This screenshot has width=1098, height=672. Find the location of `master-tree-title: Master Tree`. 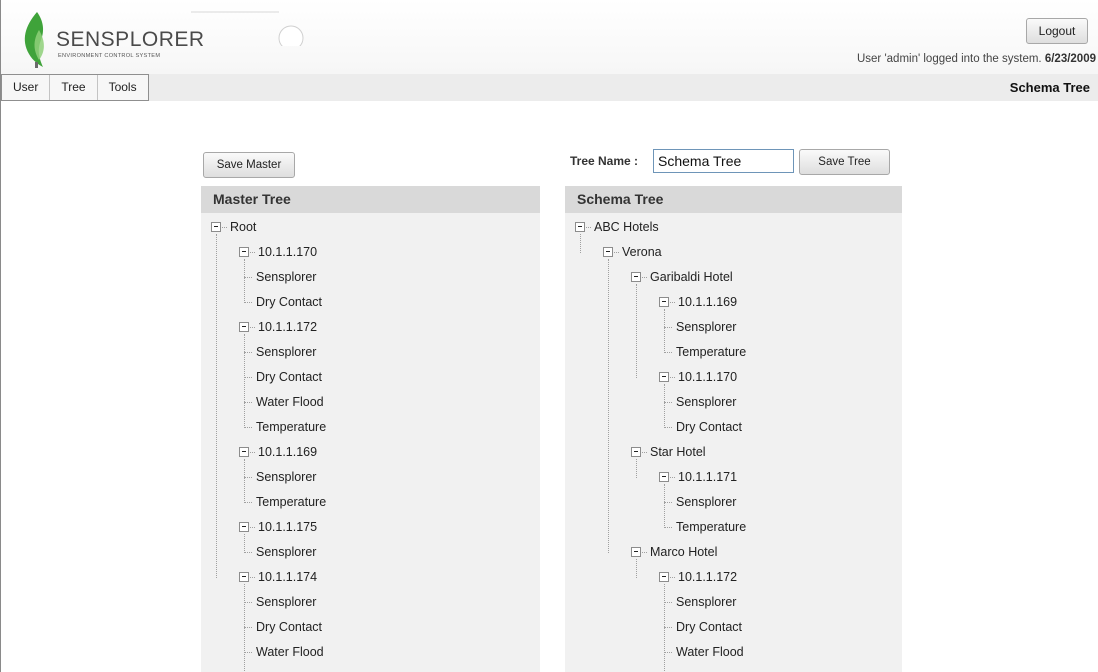

master-tree-title: Master Tree is located at coordinates (370, 199).